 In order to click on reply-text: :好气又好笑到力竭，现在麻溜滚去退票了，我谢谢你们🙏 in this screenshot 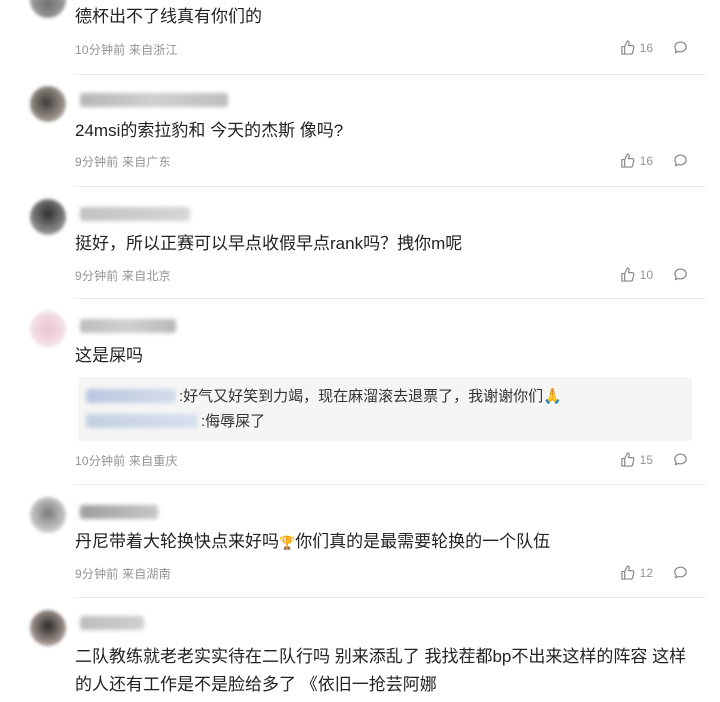, I will do `click(370, 396)`.